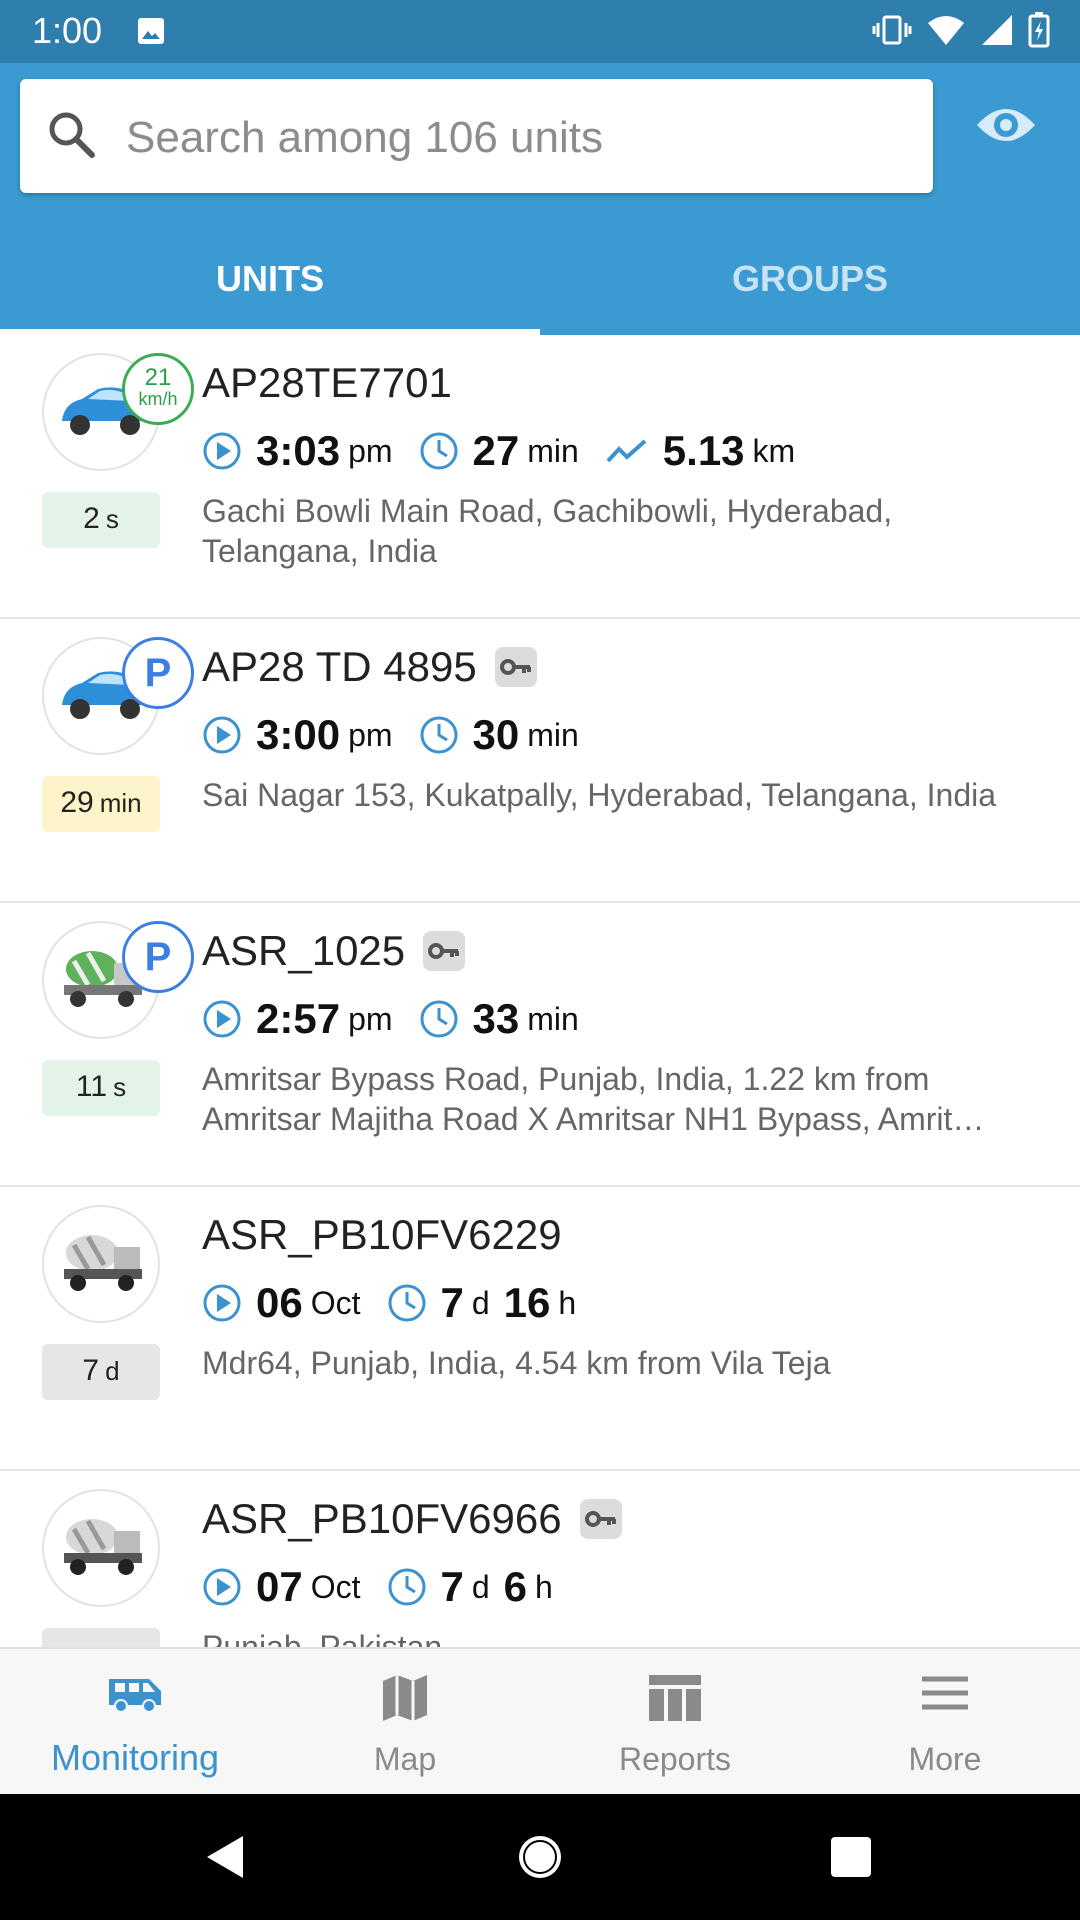  What do you see at coordinates (298, 1018) in the screenshot?
I see `trip-start-value: 2:57` at bounding box center [298, 1018].